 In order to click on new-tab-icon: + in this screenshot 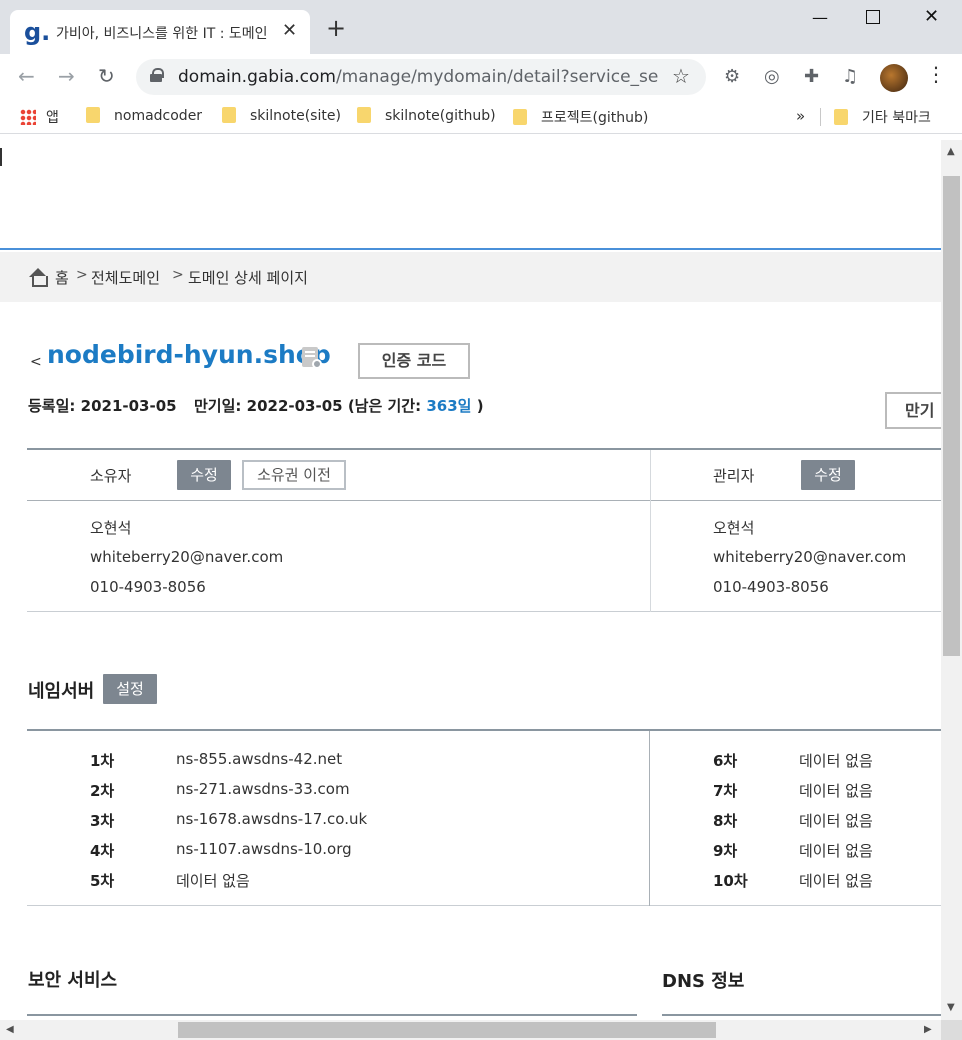, I will do `click(336, 28)`.